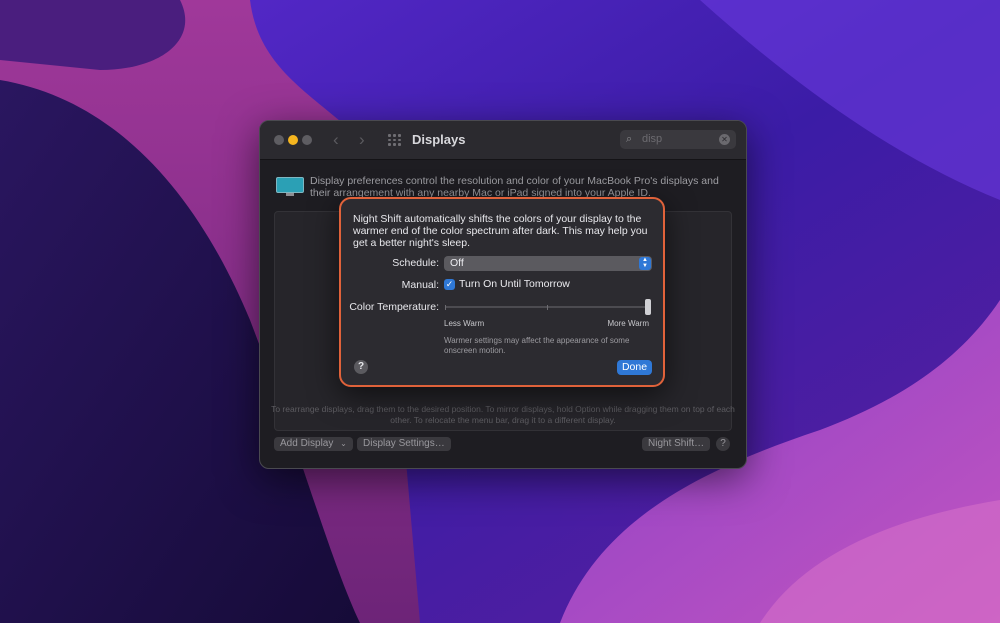 The image size is (1000, 623). I want to click on less-warm-label: Less Warm, so click(464, 323).